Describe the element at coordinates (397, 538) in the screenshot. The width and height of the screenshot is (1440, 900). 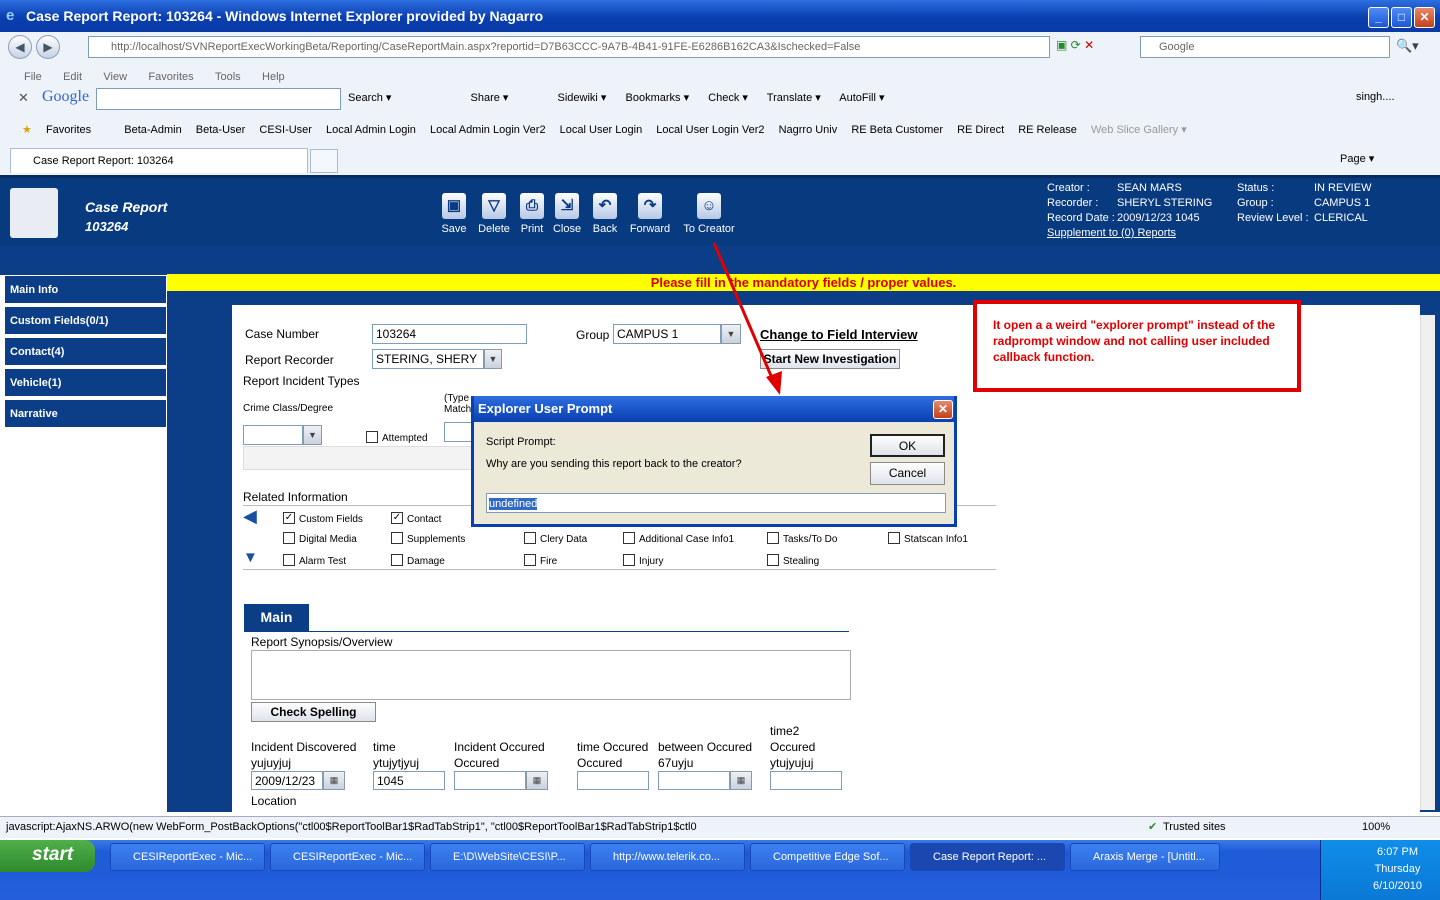
I see `supplements-checkbox` at that location.